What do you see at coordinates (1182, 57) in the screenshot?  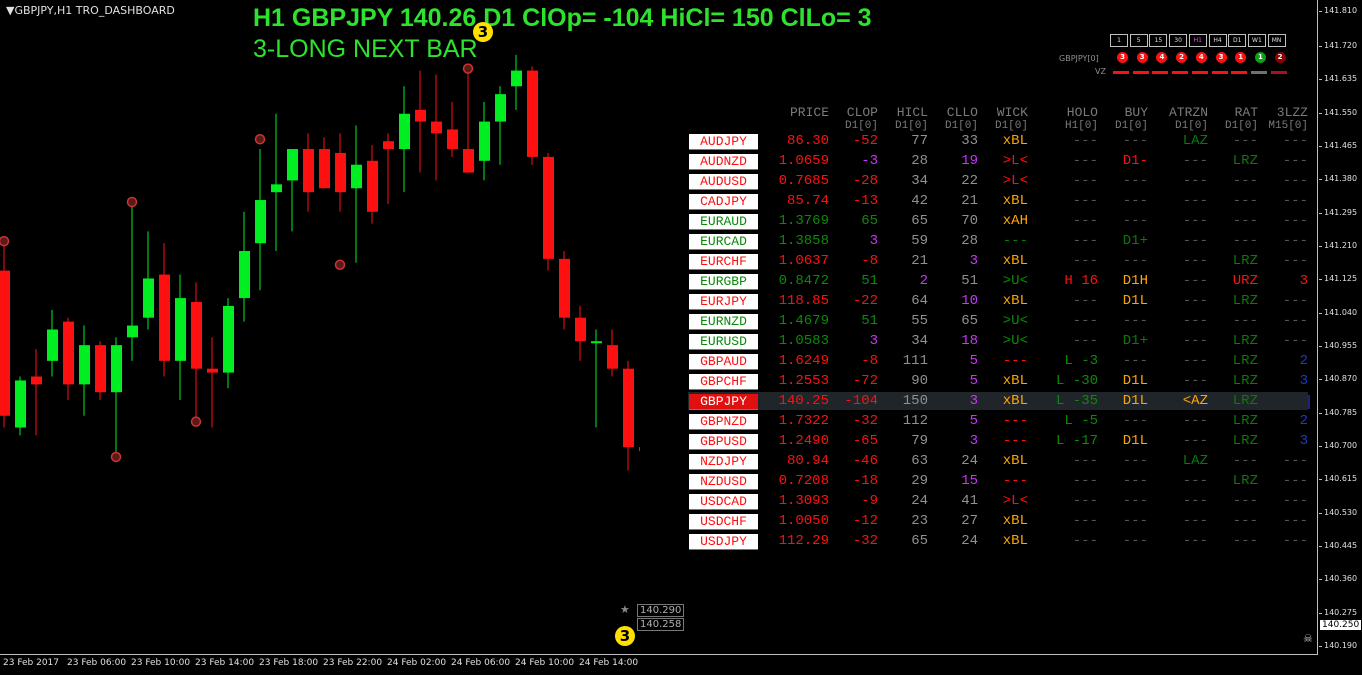 I see `signal-dot: 2` at bounding box center [1182, 57].